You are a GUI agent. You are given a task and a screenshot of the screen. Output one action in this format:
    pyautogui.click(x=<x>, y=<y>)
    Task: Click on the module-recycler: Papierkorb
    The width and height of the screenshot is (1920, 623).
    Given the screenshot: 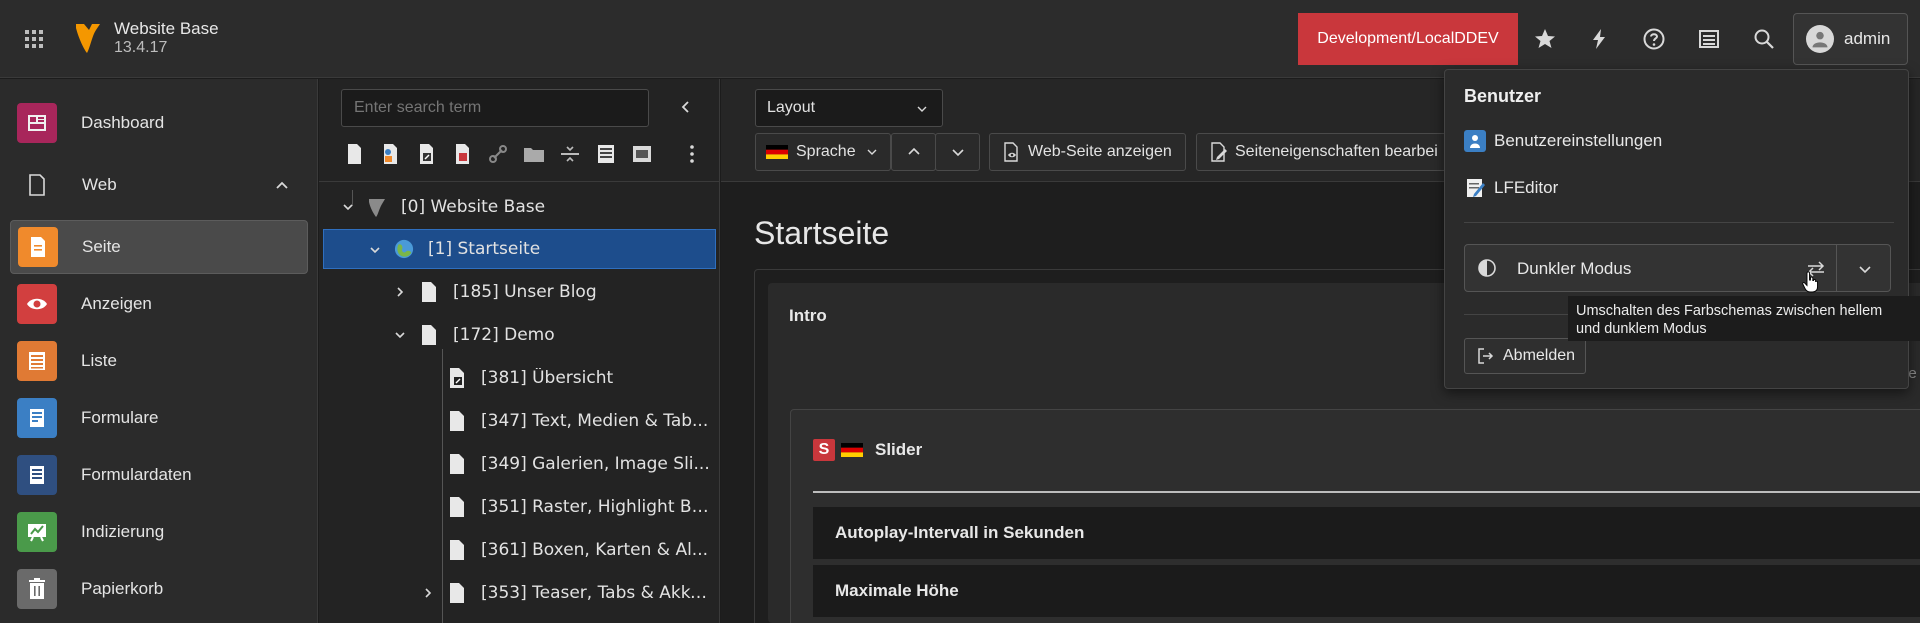 What is the action you would take?
    pyautogui.click(x=159, y=589)
    